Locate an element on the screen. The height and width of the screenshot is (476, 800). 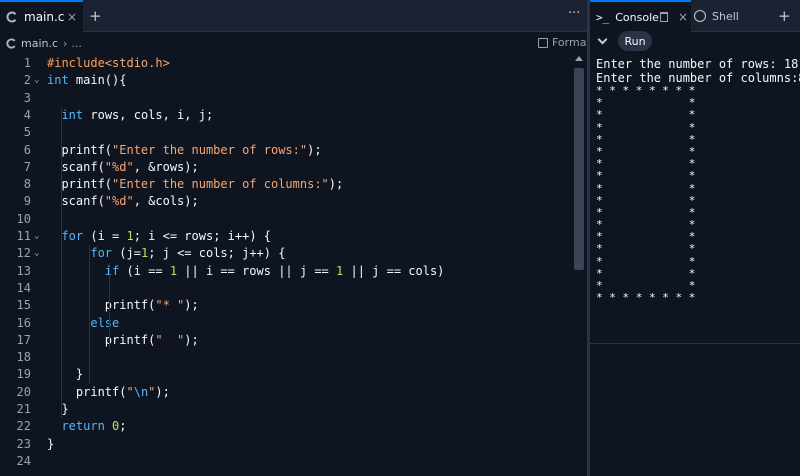
code-line: 18 is located at coordinates (286, 357).